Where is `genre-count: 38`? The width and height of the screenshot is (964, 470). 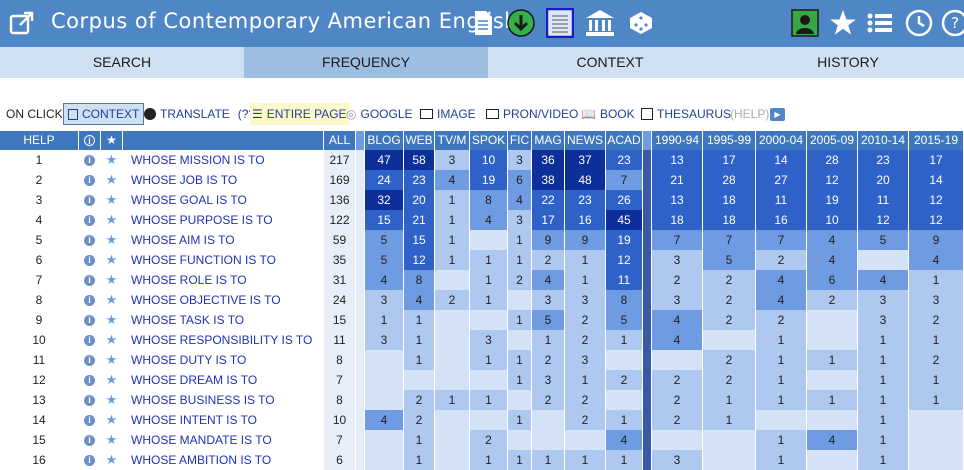
genre-count: 38 is located at coordinates (548, 180).